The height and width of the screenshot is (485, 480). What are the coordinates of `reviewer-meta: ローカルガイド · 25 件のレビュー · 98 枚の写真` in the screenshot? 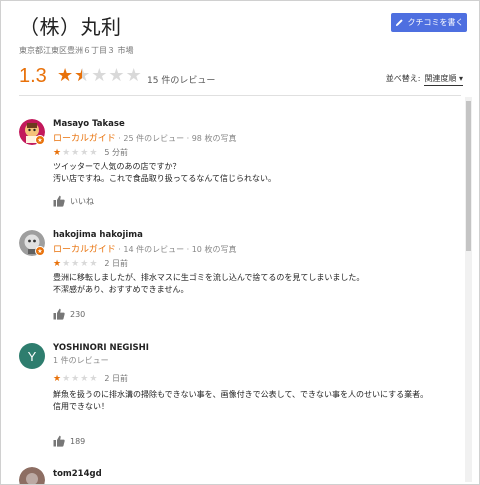 It's located at (144, 137).